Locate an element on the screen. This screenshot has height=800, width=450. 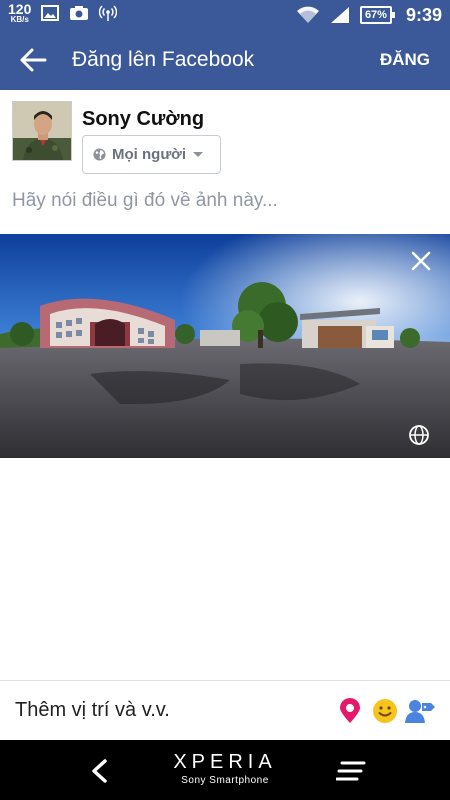
chevron-down-icon is located at coordinates (198, 154).